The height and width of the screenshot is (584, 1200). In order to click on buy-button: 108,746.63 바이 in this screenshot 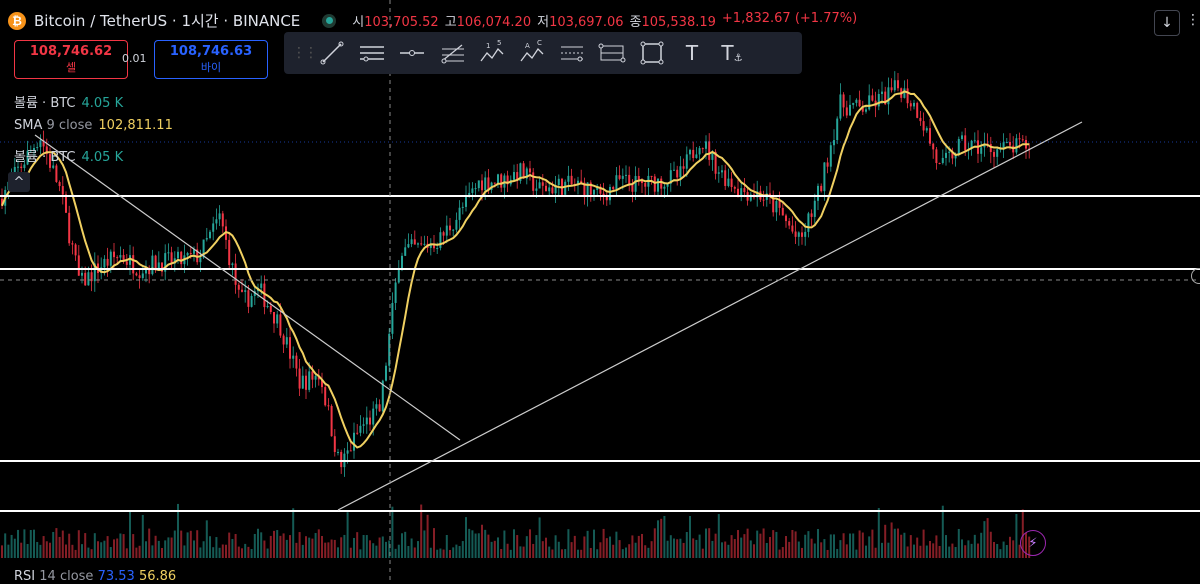, I will do `click(211, 59)`.